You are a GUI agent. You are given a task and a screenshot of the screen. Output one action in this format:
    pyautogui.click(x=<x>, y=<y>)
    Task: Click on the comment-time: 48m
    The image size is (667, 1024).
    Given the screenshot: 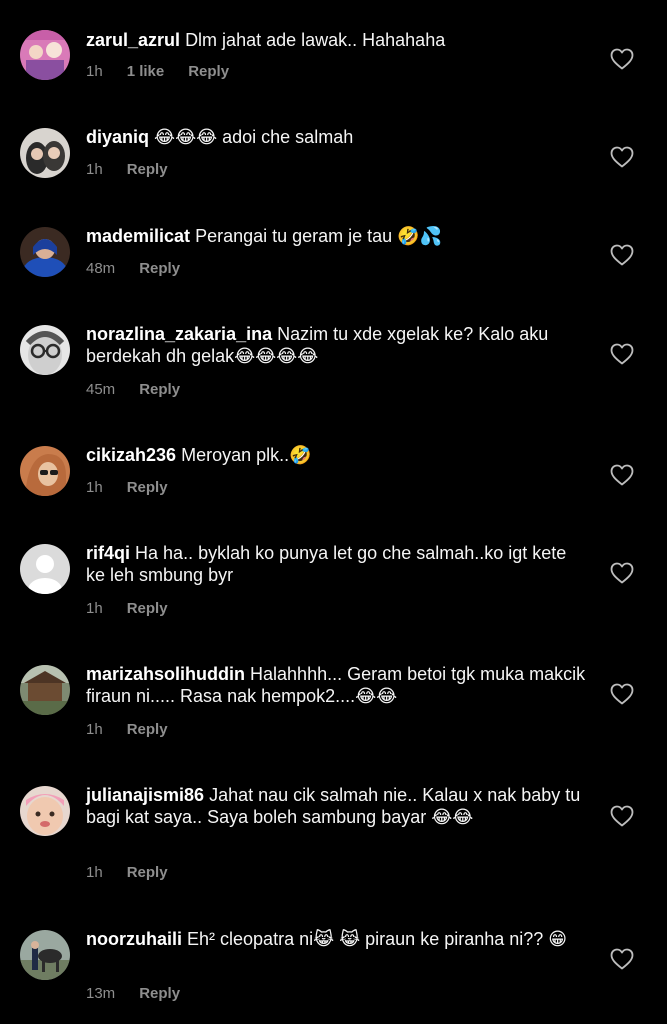 What is the action you would take?
    pyautogui.click(x=101, y=268)
    